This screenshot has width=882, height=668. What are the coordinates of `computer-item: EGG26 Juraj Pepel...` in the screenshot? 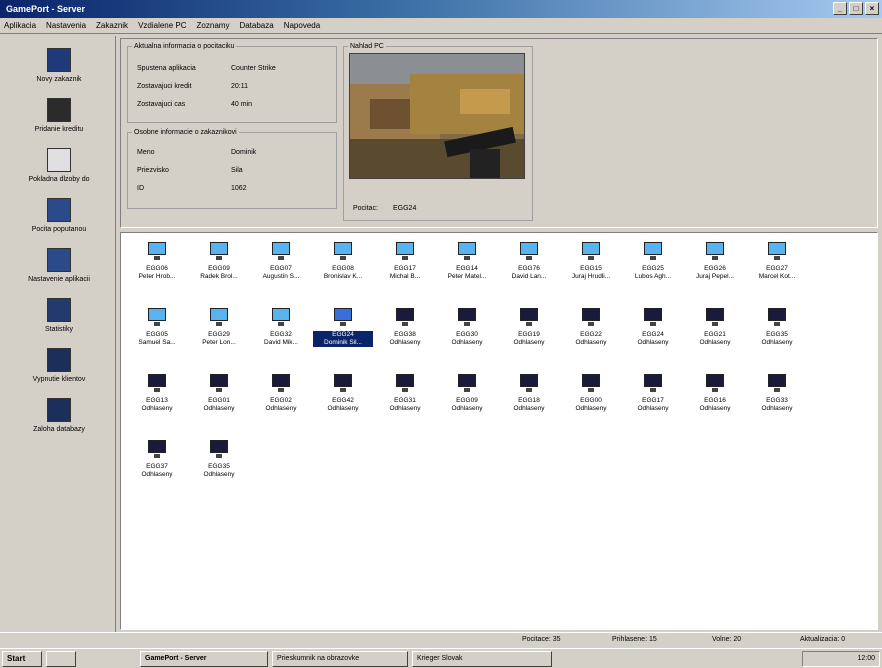 It's located at (715, 267).